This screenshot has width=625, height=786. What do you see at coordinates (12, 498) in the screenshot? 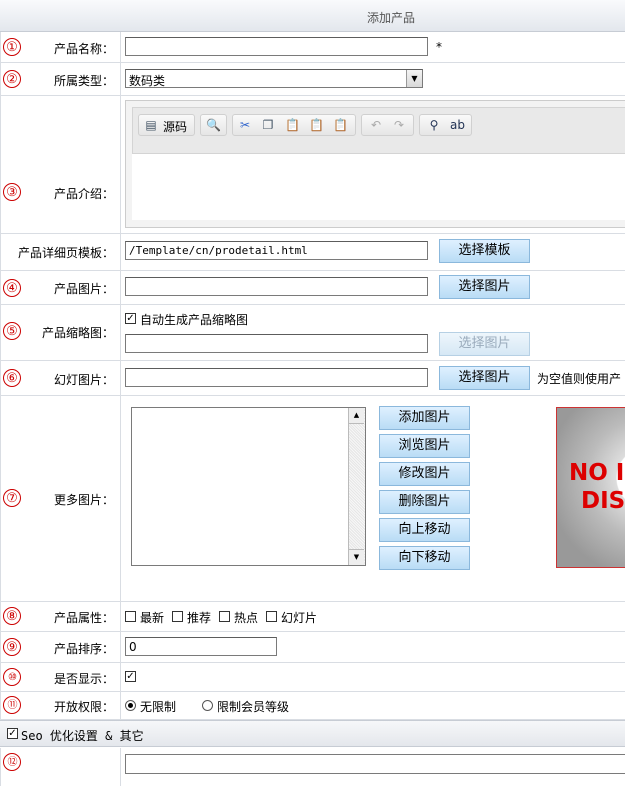
I see `step-number: ⑦` at bounding box center [12, 498].